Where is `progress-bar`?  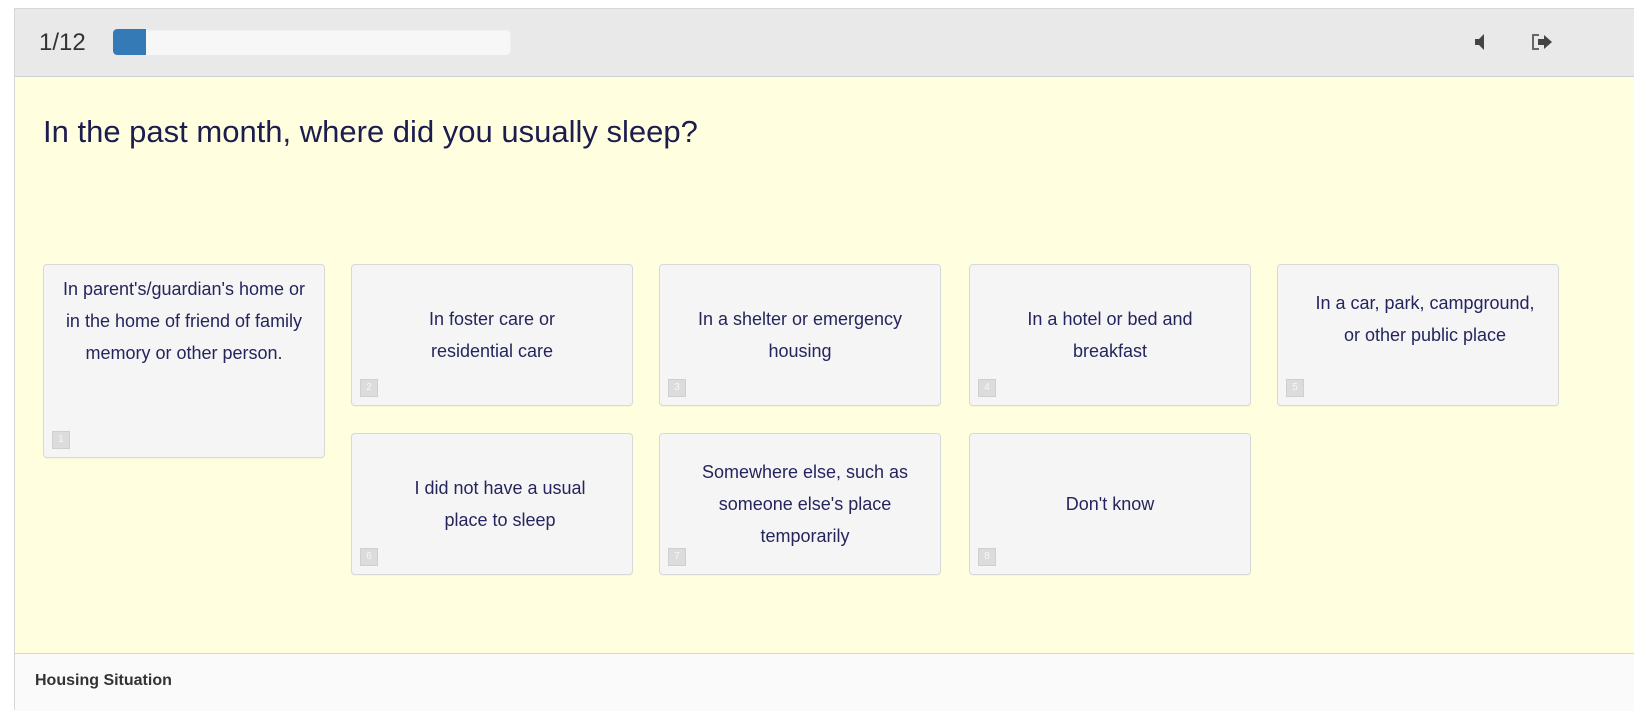 progress-bar is located at coordinates (312, 42).